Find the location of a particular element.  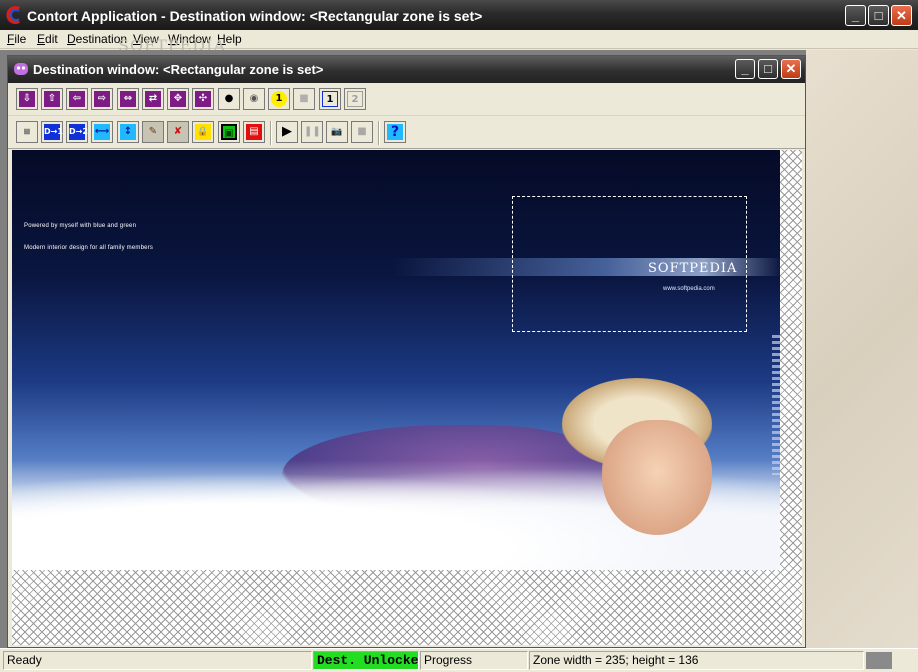

brush-button: ✎ is located at coordinates (153, 132).